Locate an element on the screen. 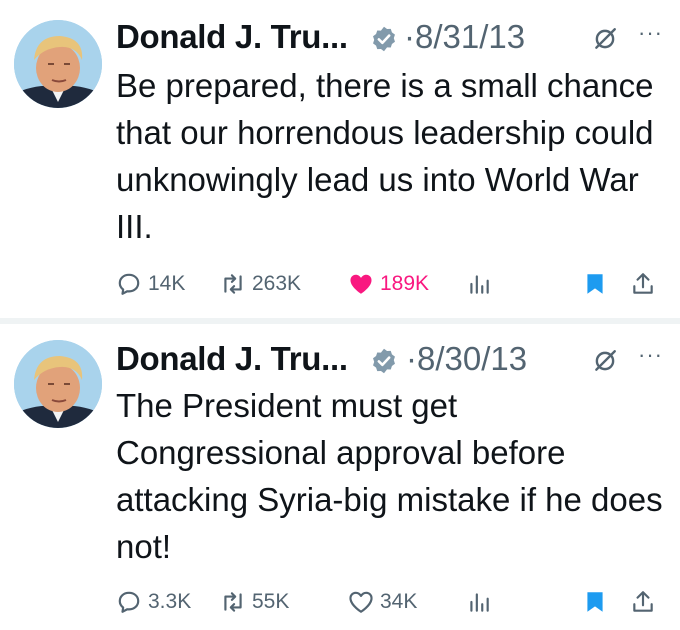 The width and height of the screenshot is (680, 630). retweet-count: 263K is located at coordinates (277, 283).